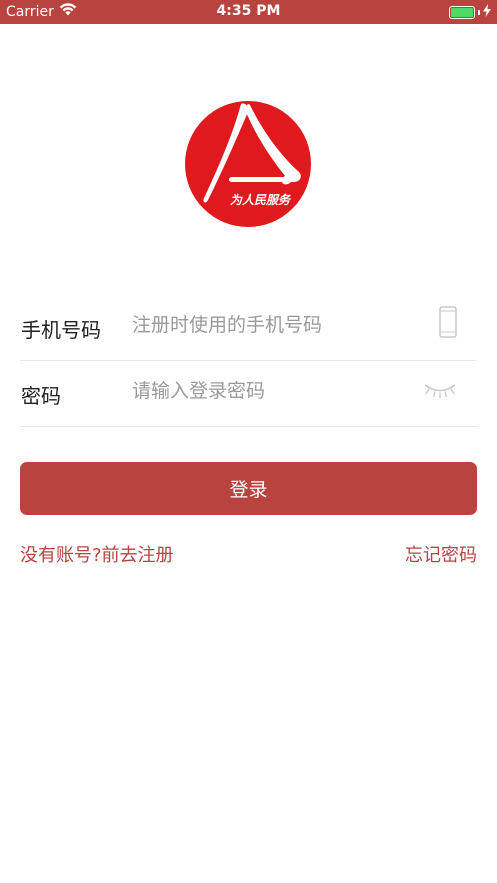  What do you see at coordinates (61, 330) in the screenshot?
I see `phone-label: 手机号码` at bounding box center [61, 330].